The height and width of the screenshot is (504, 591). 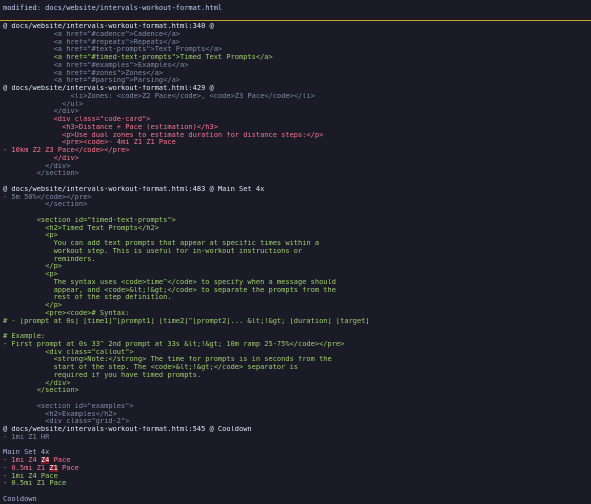 What do you see at coordinates (83, 73) in the screenshot?
I see `diff-line-context: <a href="#zones">Zones</a>` at bounding box center [83, 73].